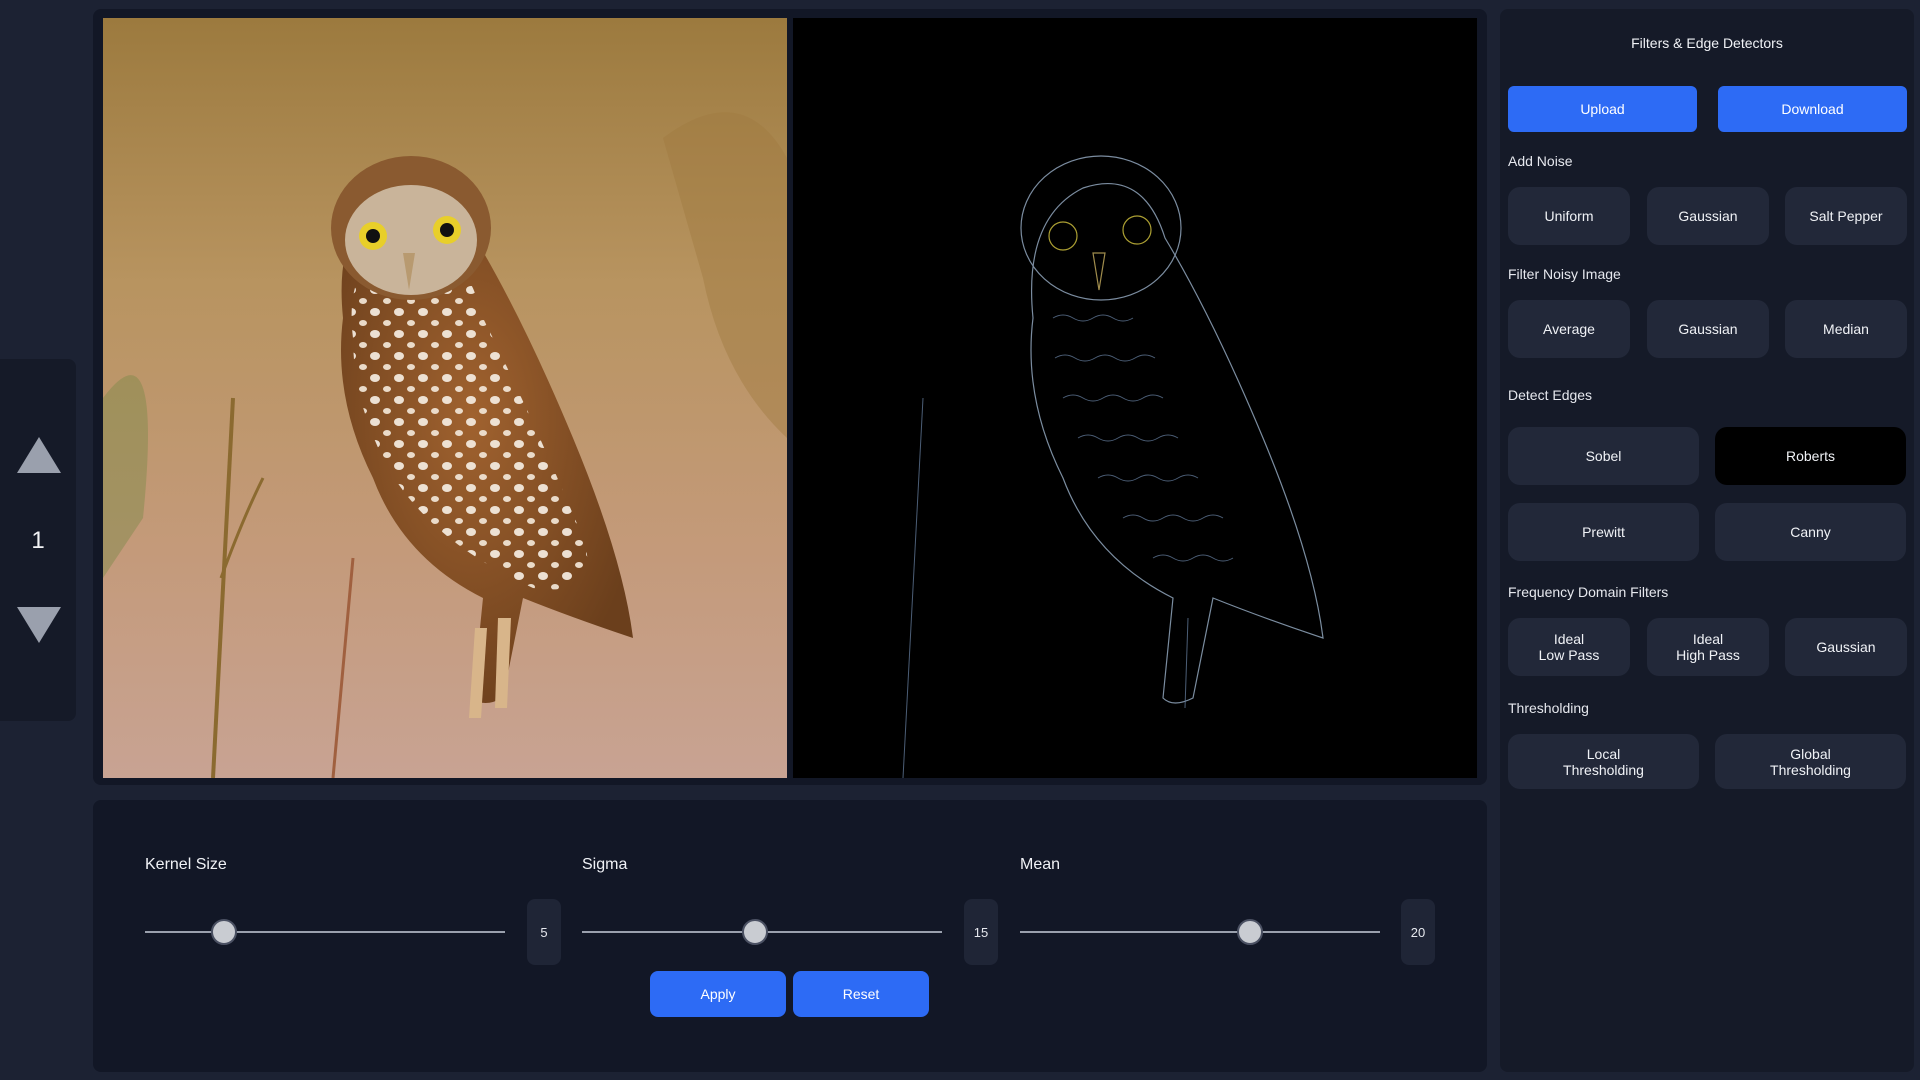  Describe the element at coordinates (1708, 647) in the screenshot. I see `ideal-high-pass-button: Ideal High Pass` at that location.